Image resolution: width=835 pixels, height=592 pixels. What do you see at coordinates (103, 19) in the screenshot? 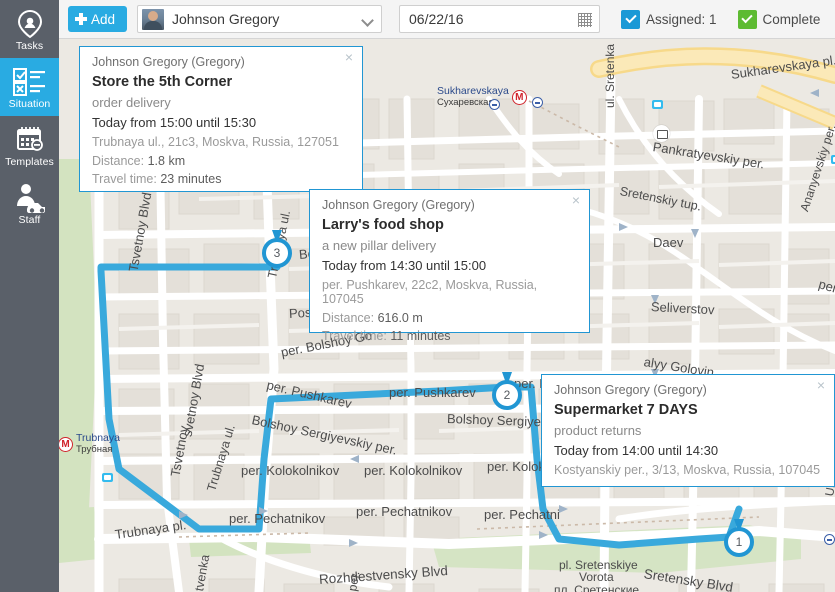
I see `add-button-label: Add` at bounding box center [103, 19].